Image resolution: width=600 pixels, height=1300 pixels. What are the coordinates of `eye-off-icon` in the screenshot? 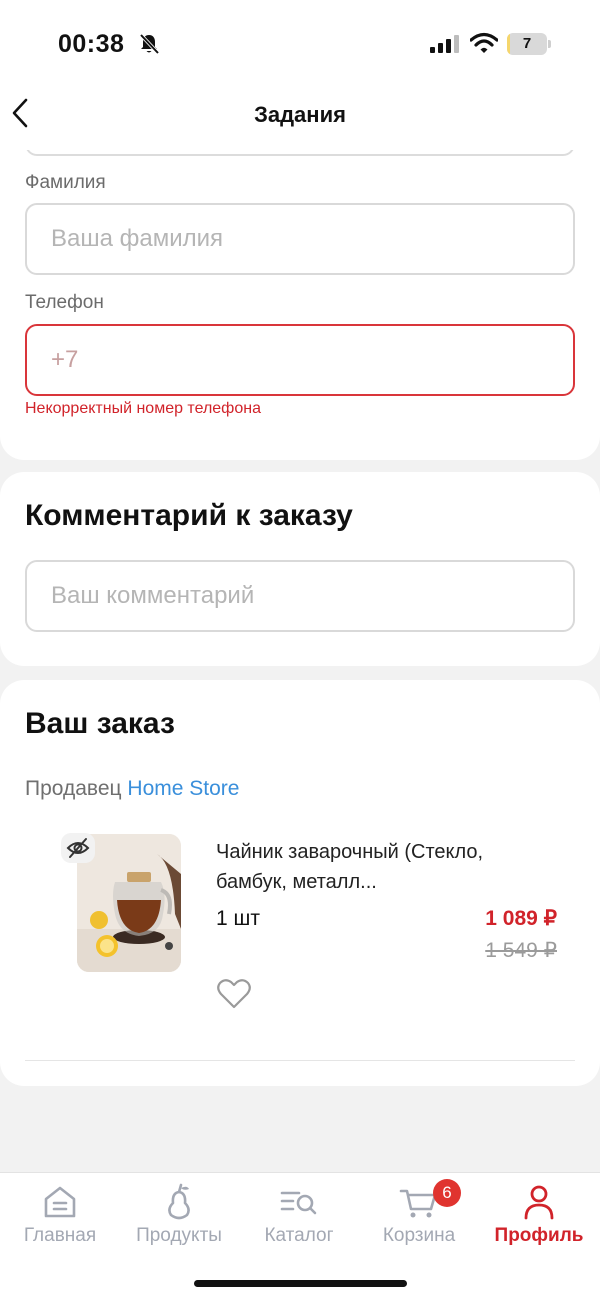 It's located at (78, 848).